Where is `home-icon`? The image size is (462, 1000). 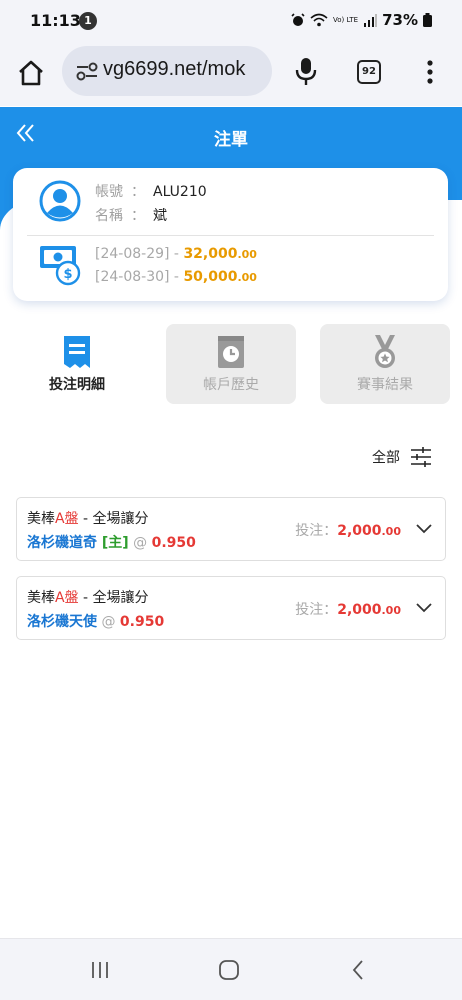
home-icon is located at coordinates (31, 73).